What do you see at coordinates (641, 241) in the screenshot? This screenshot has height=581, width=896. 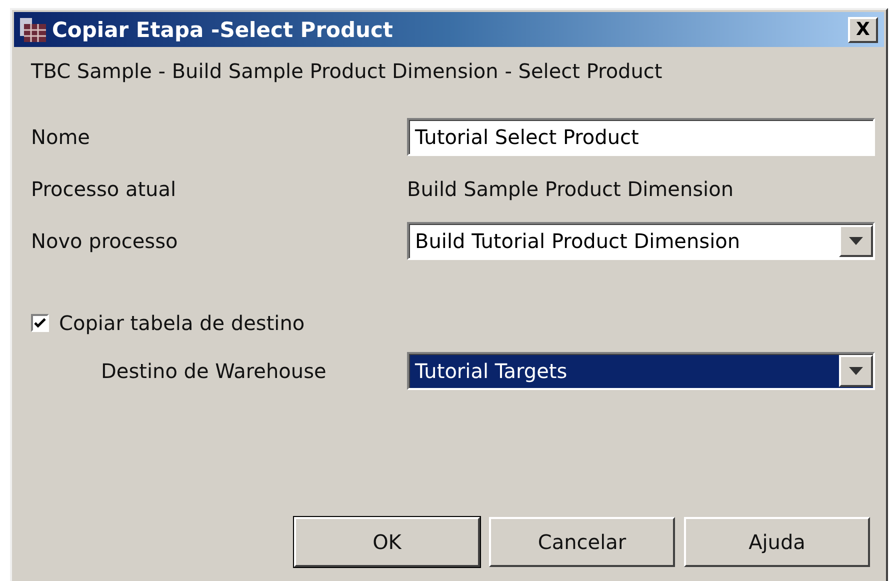 I see `dropdown: Build Tutorial Product Dimension` at bounding box center [641, 241].